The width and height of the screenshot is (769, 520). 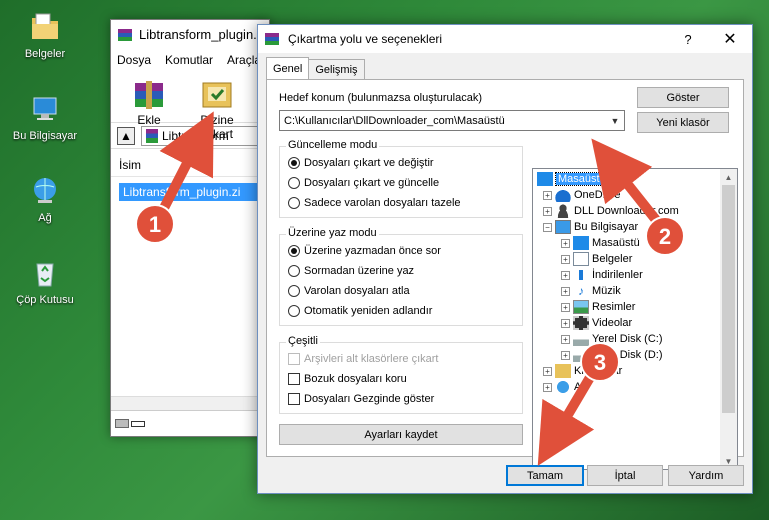 I want to click on desktop-icon-this-pc: Bu Bilgisayar, so click(x=45, y=117).